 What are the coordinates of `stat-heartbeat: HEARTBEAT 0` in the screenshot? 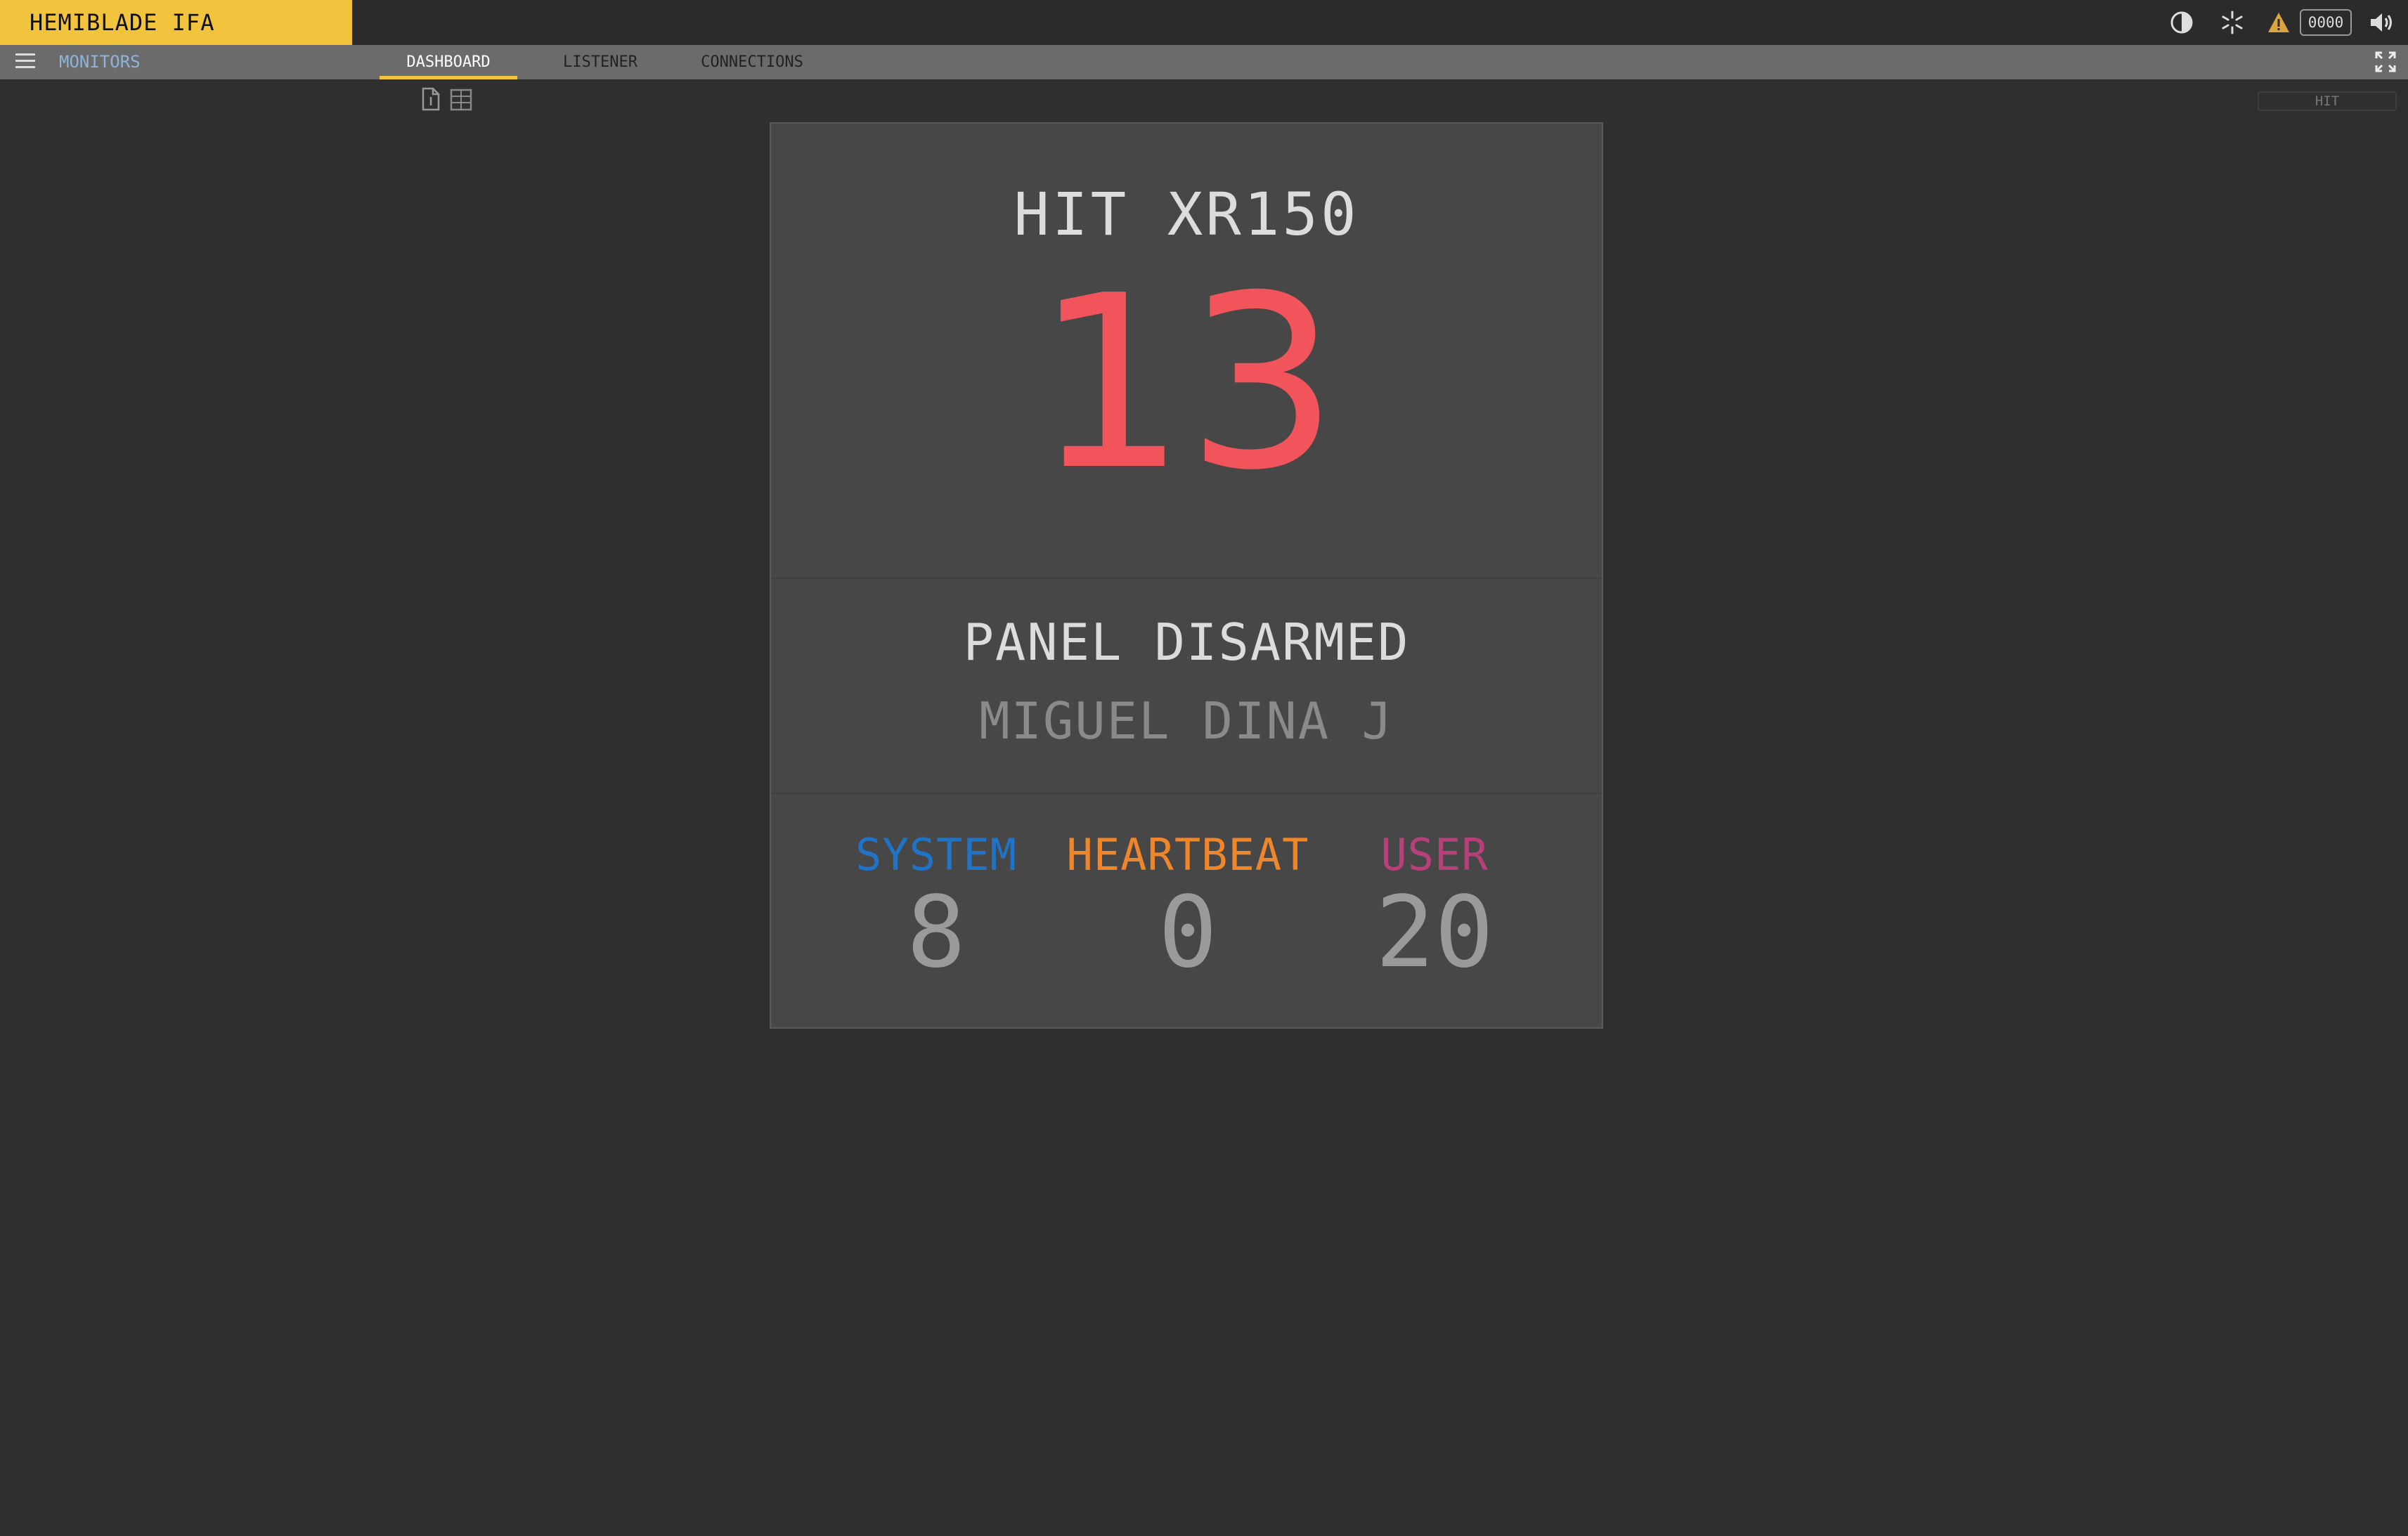 It's located at (1188, 907).